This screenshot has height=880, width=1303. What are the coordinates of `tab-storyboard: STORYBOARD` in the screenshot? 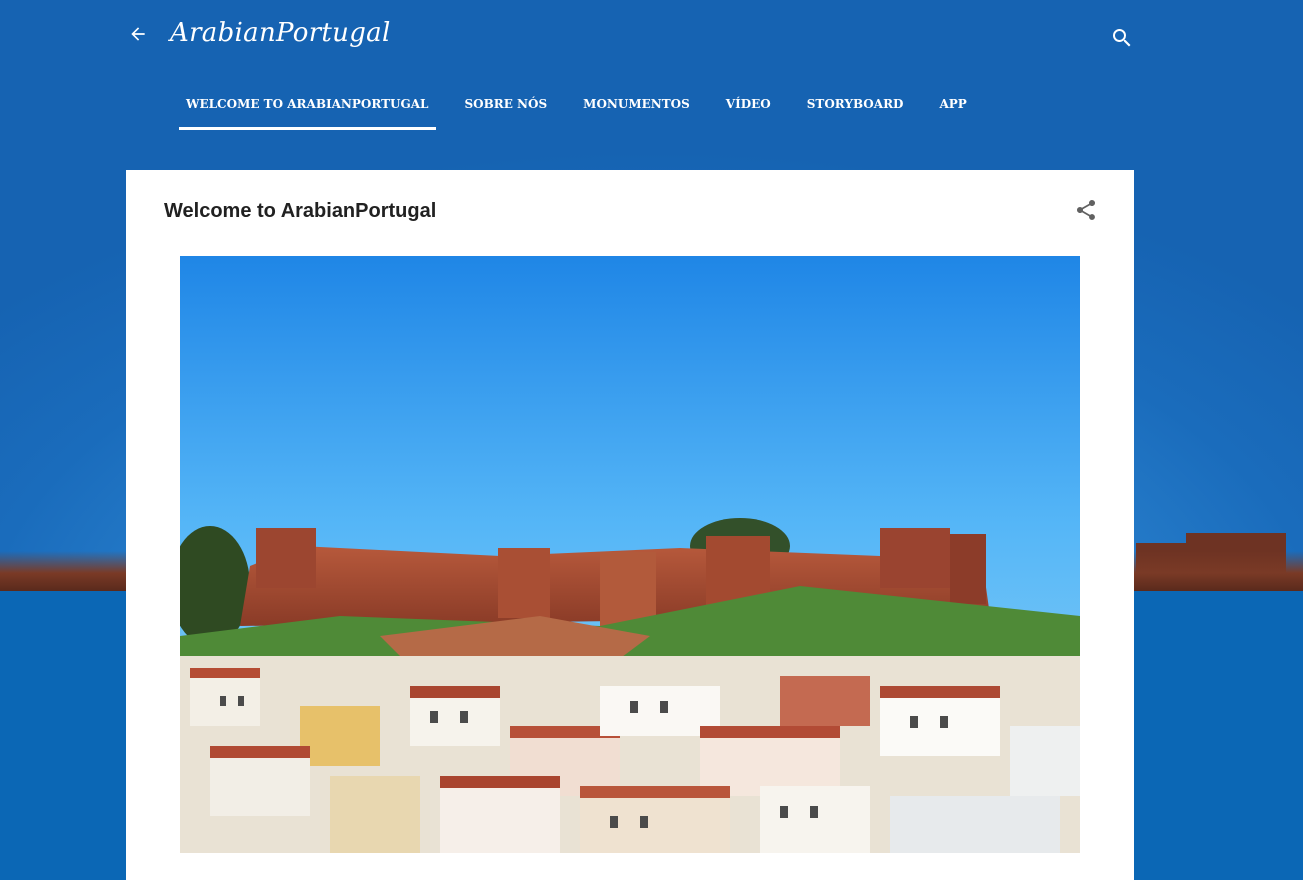 It's located at (855, 108).